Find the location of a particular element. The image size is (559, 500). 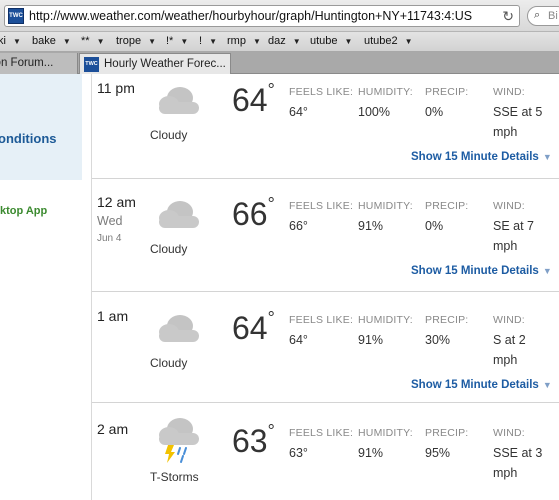

bookmark-folder: ! ▼ is located at coordinates (208, 41).